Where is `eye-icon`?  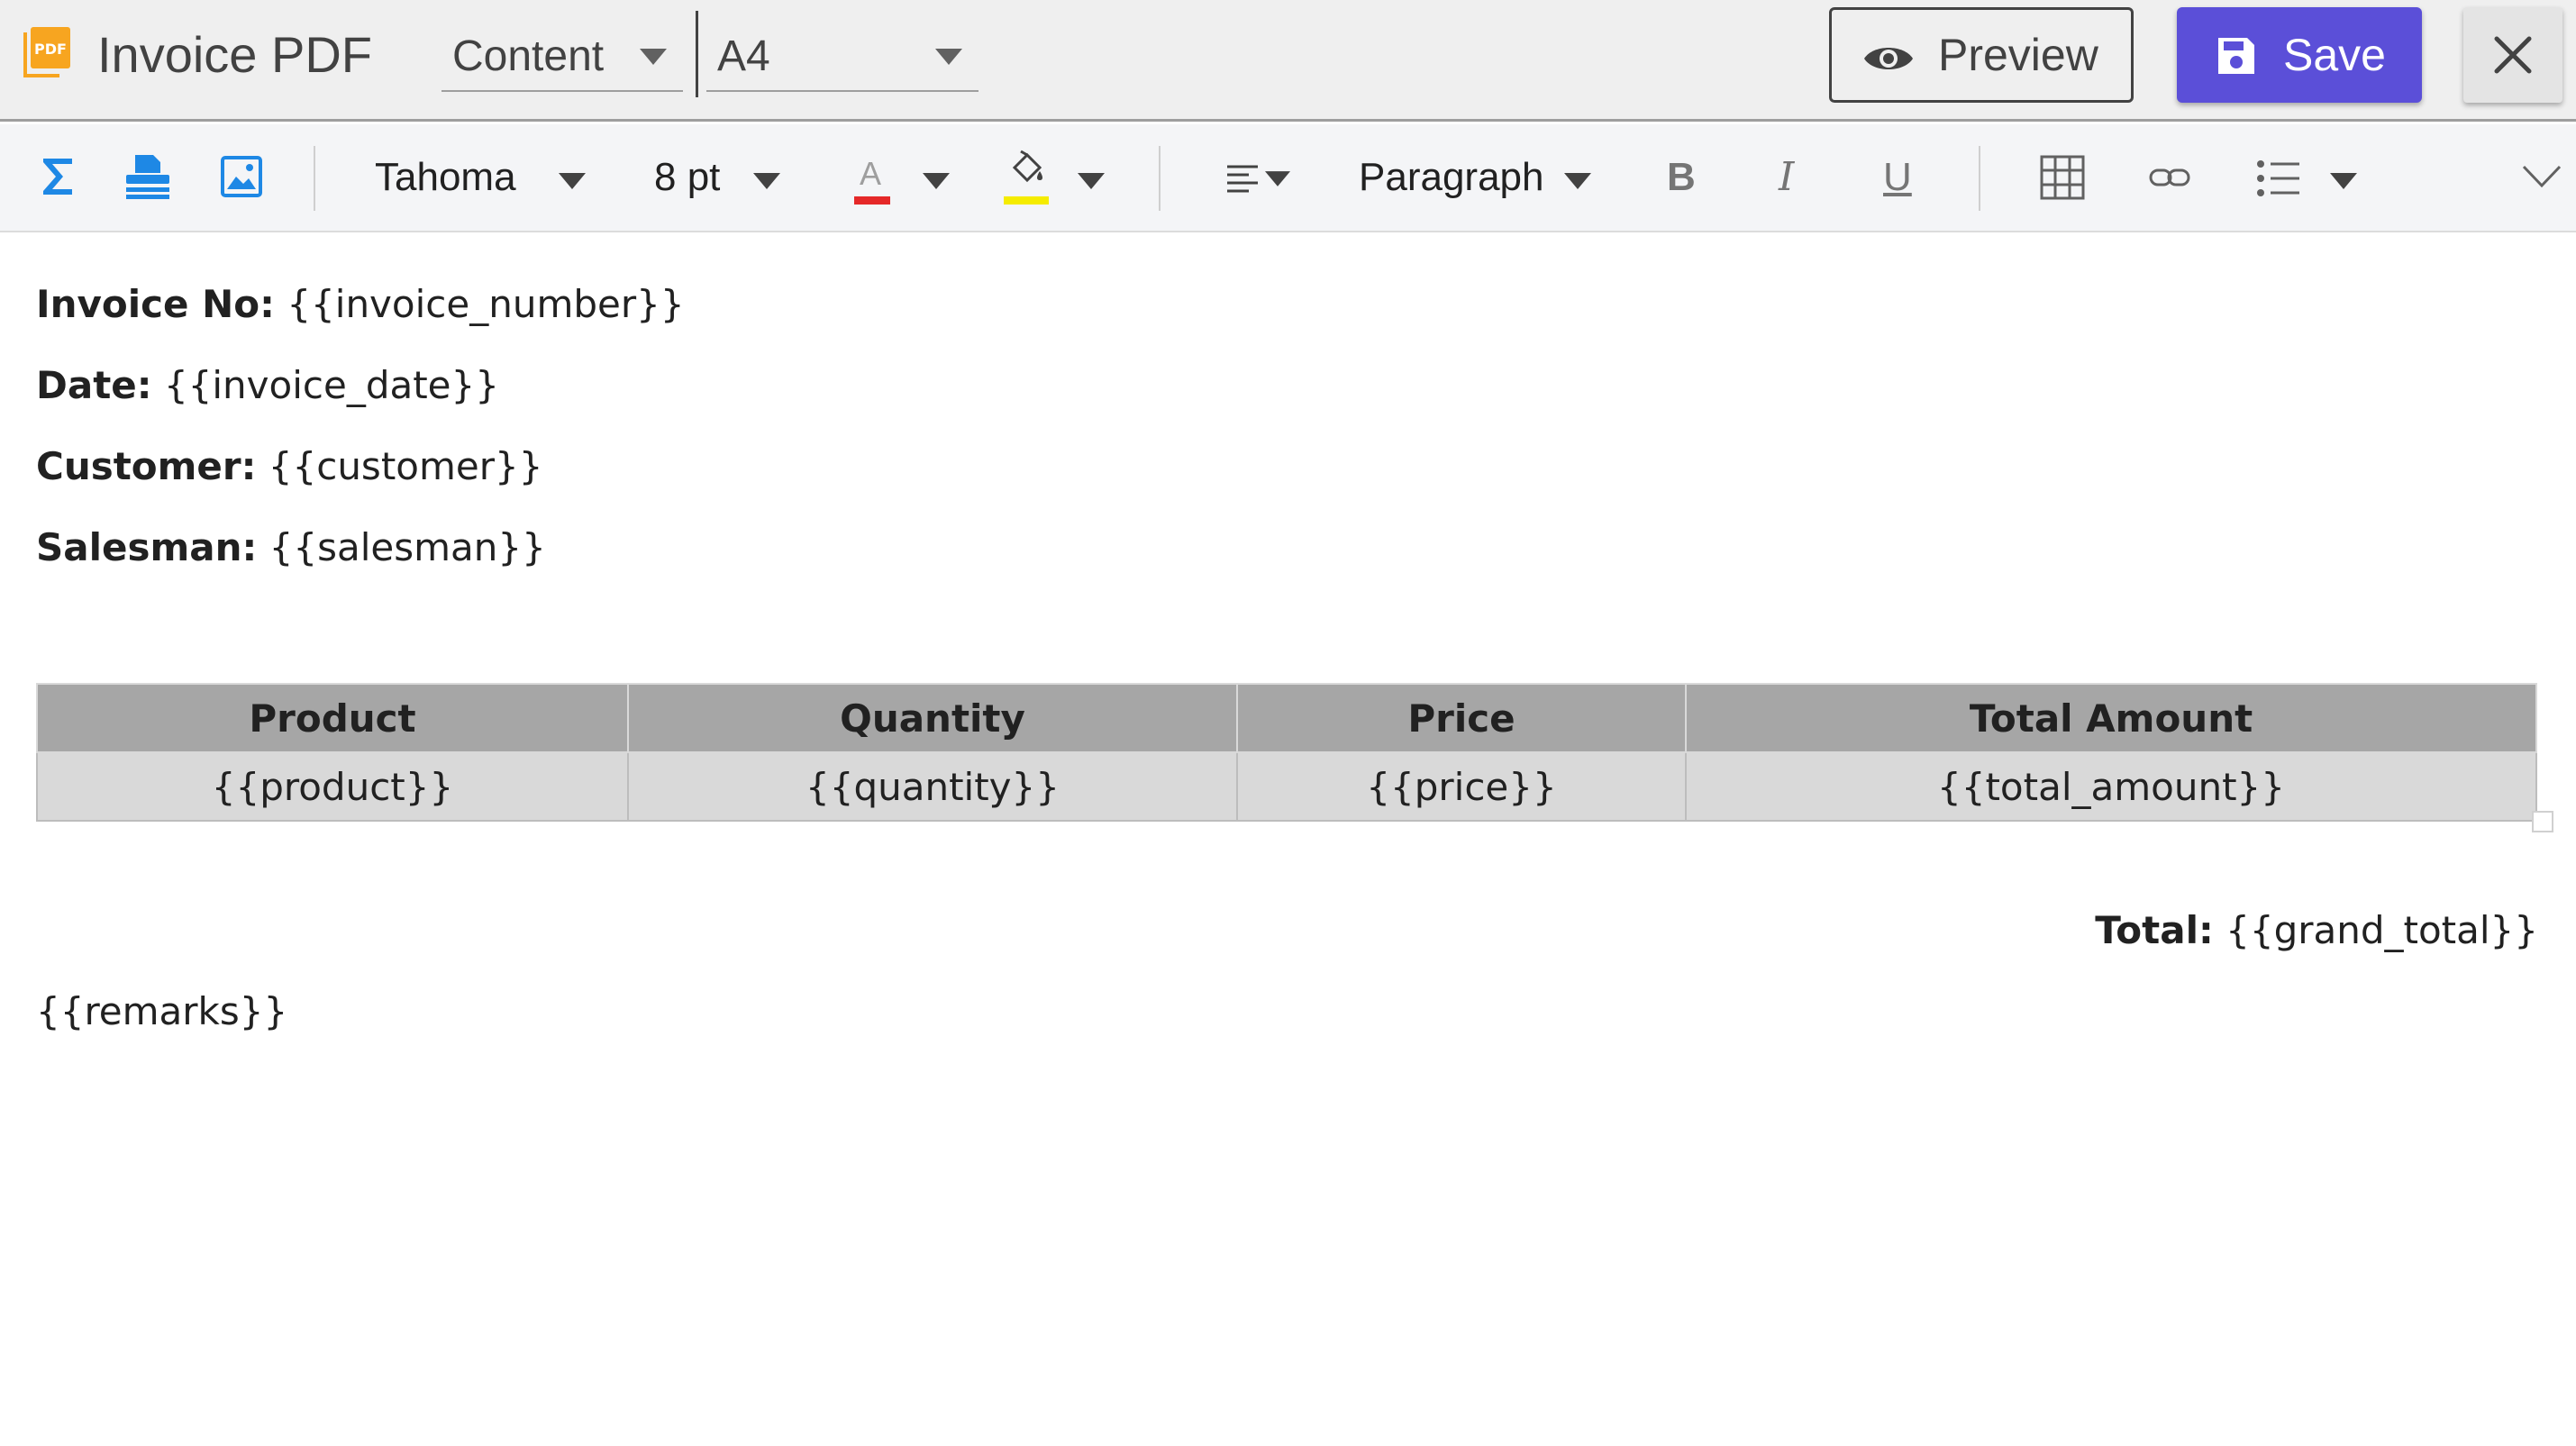
eye-icon is located at coordinates (1888, 58).